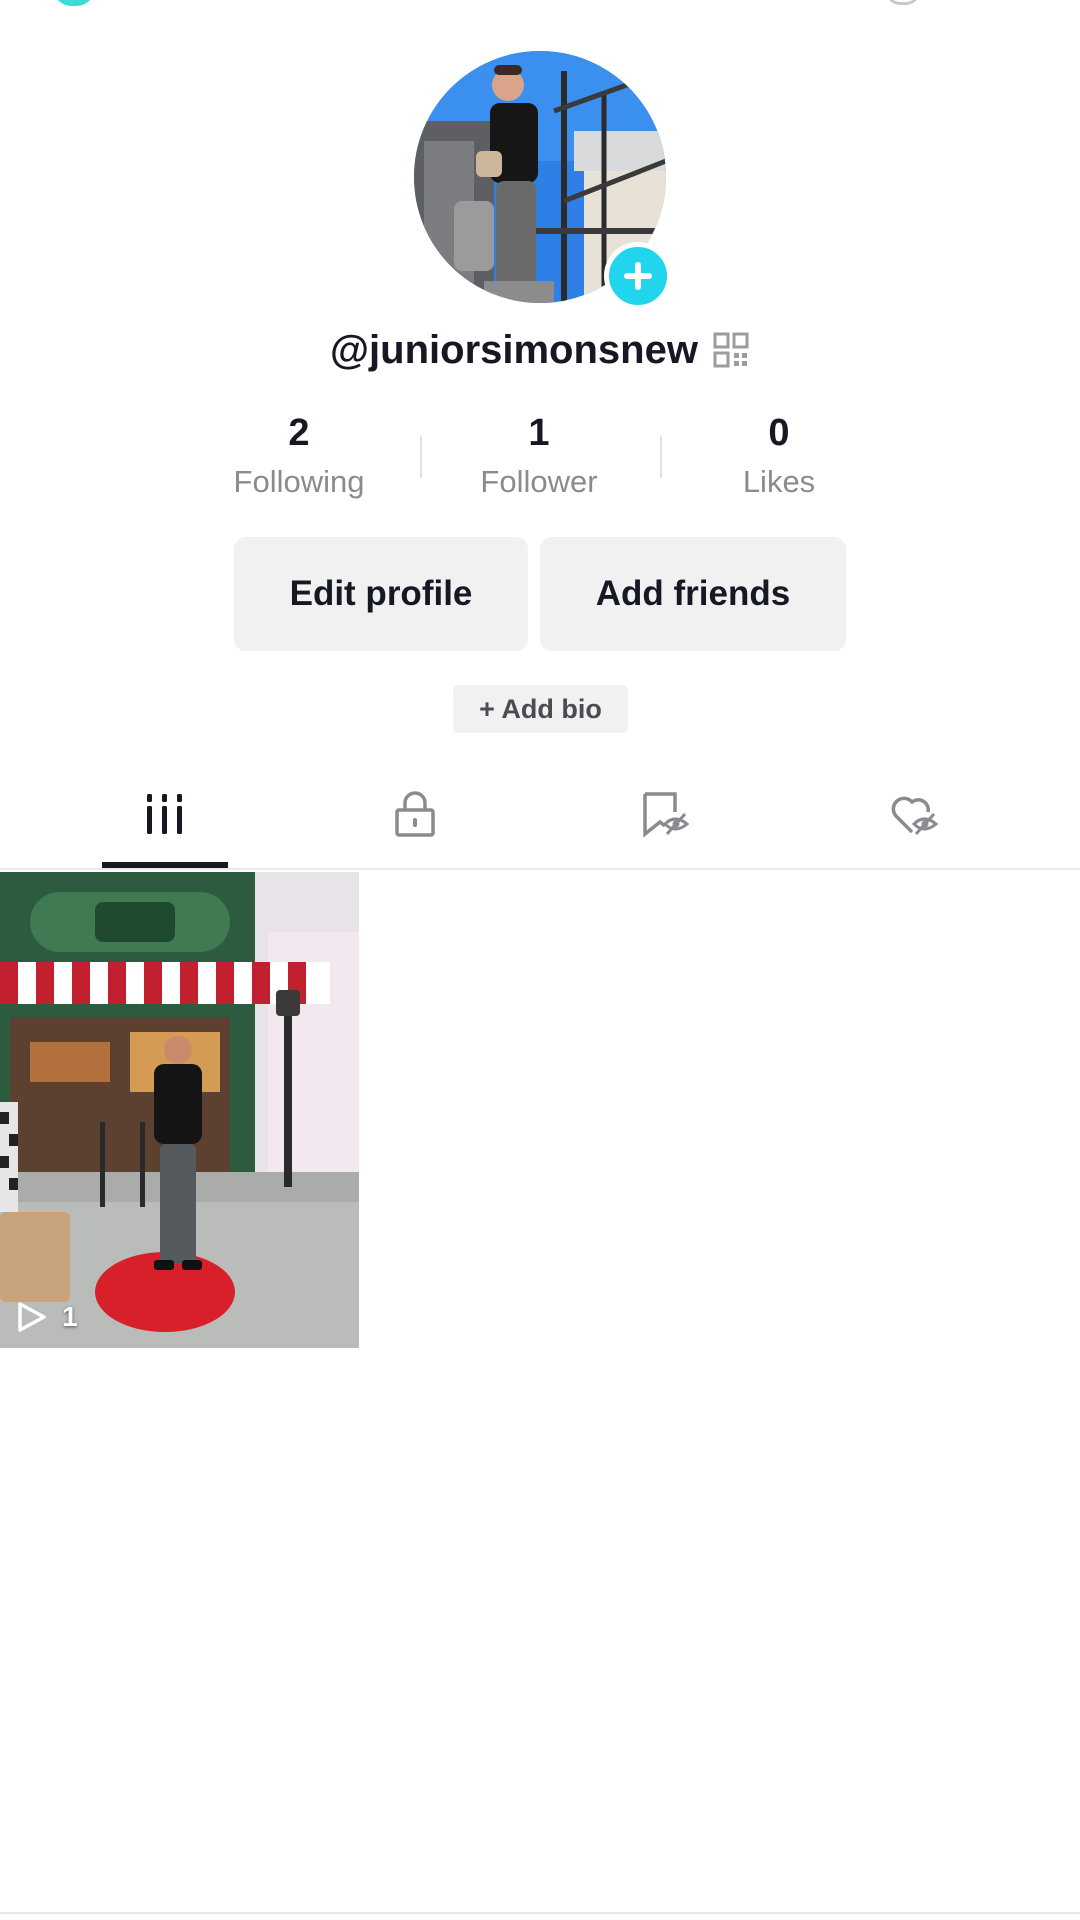 The width and height of the screenshot is (1080, 1920). I want to click on stat-followers: 1 Follower, so click(539, 456).